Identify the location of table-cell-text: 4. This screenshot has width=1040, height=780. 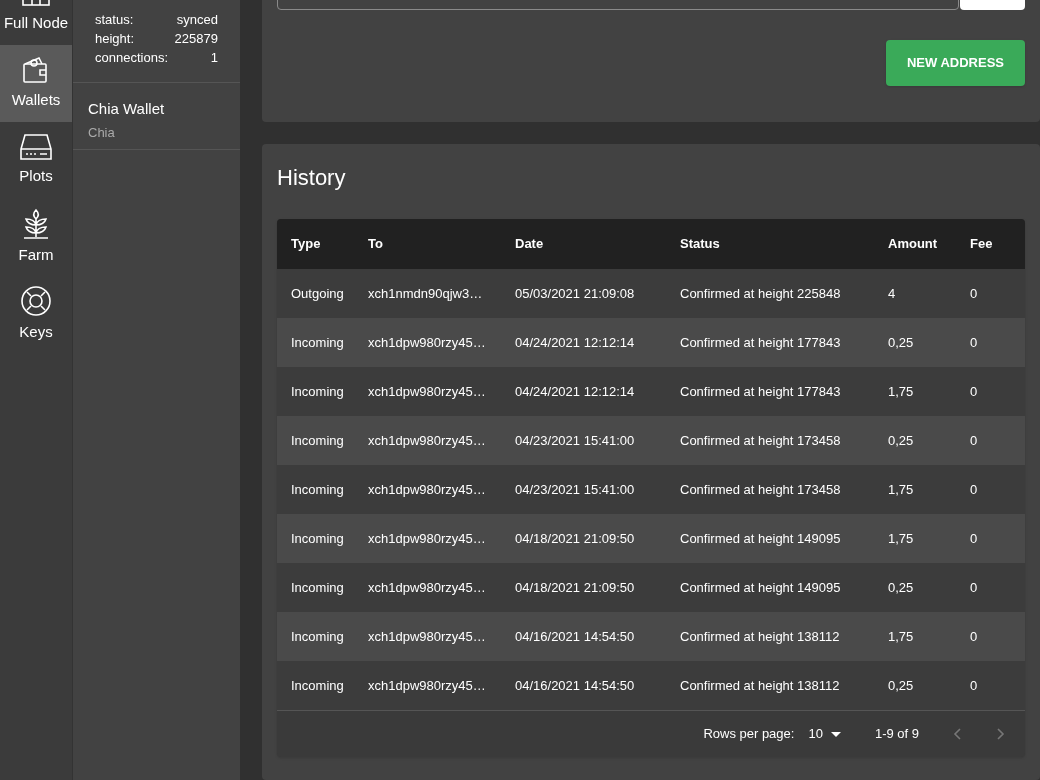
(892, 293).